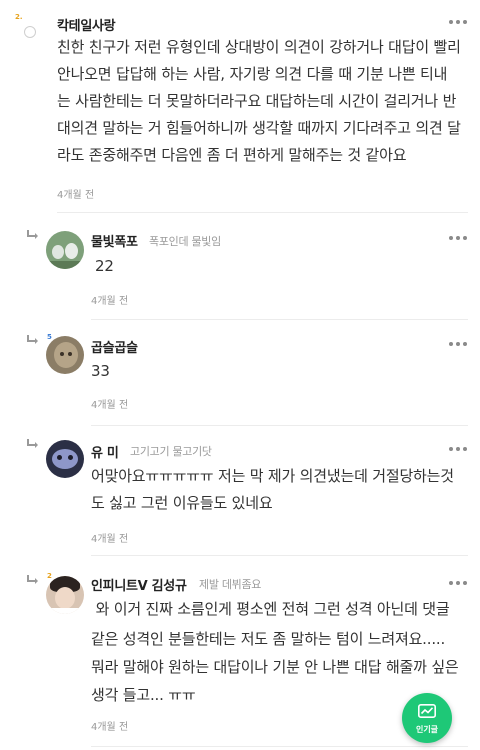  I want to click on user-bio: 고기고기 물고기닷, so click(171, 451).